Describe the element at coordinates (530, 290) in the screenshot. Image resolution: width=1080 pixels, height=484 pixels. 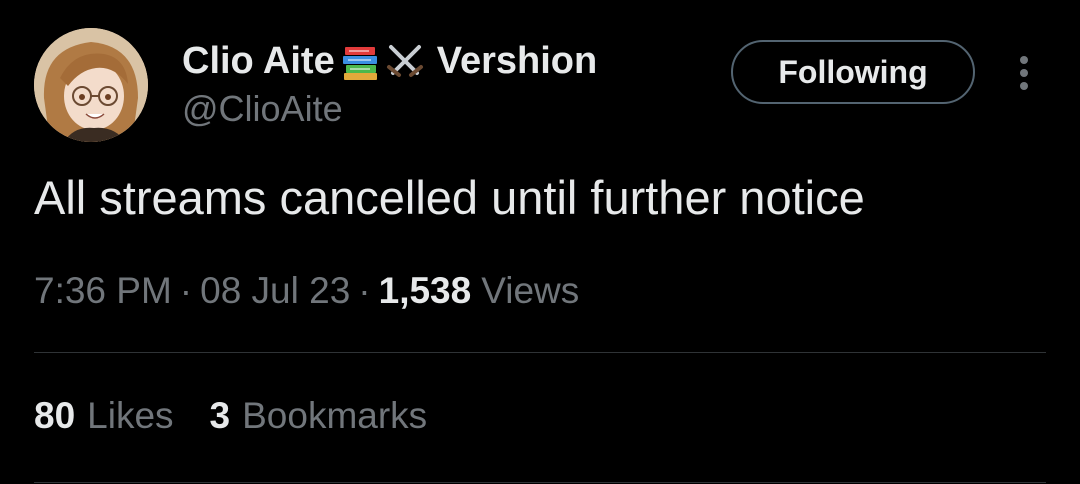
I see `views-label: Views` at that location.